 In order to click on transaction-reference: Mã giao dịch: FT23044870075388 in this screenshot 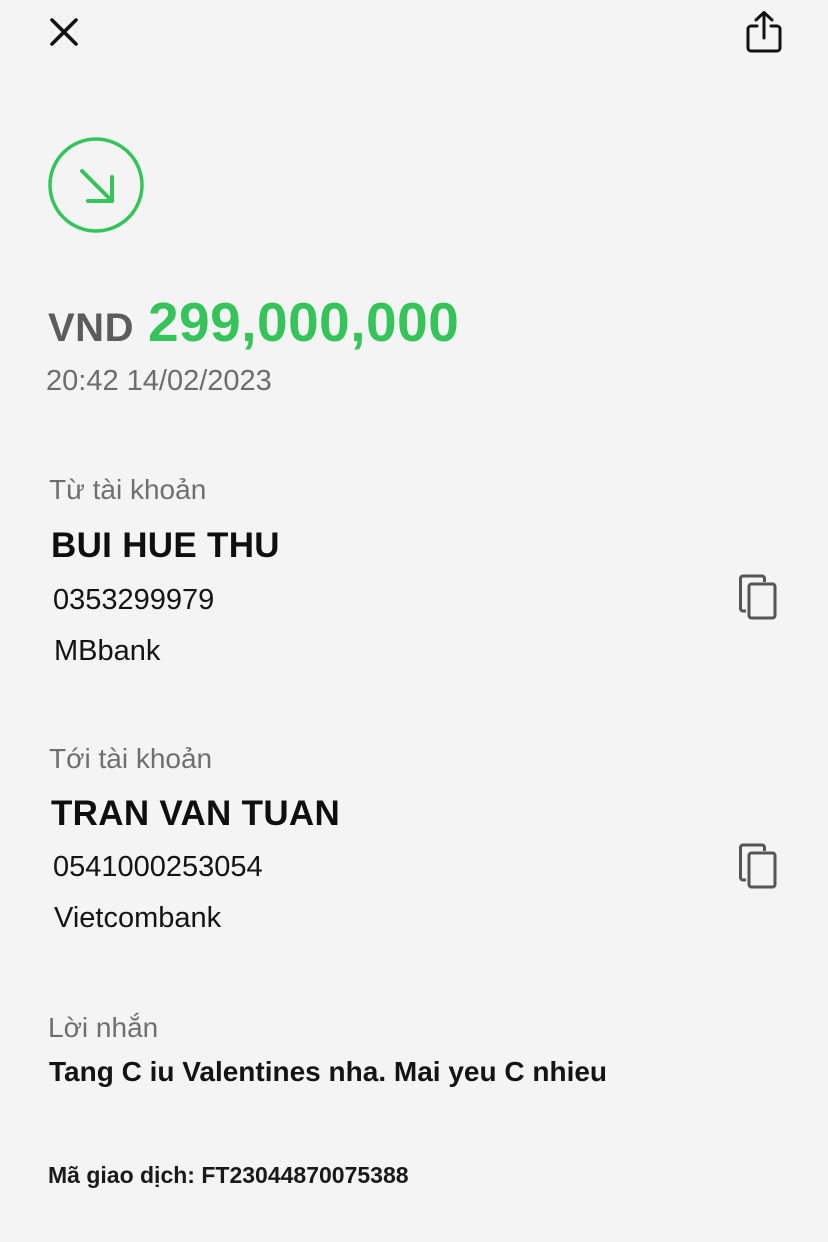, I will do `click(228, 1175)`.